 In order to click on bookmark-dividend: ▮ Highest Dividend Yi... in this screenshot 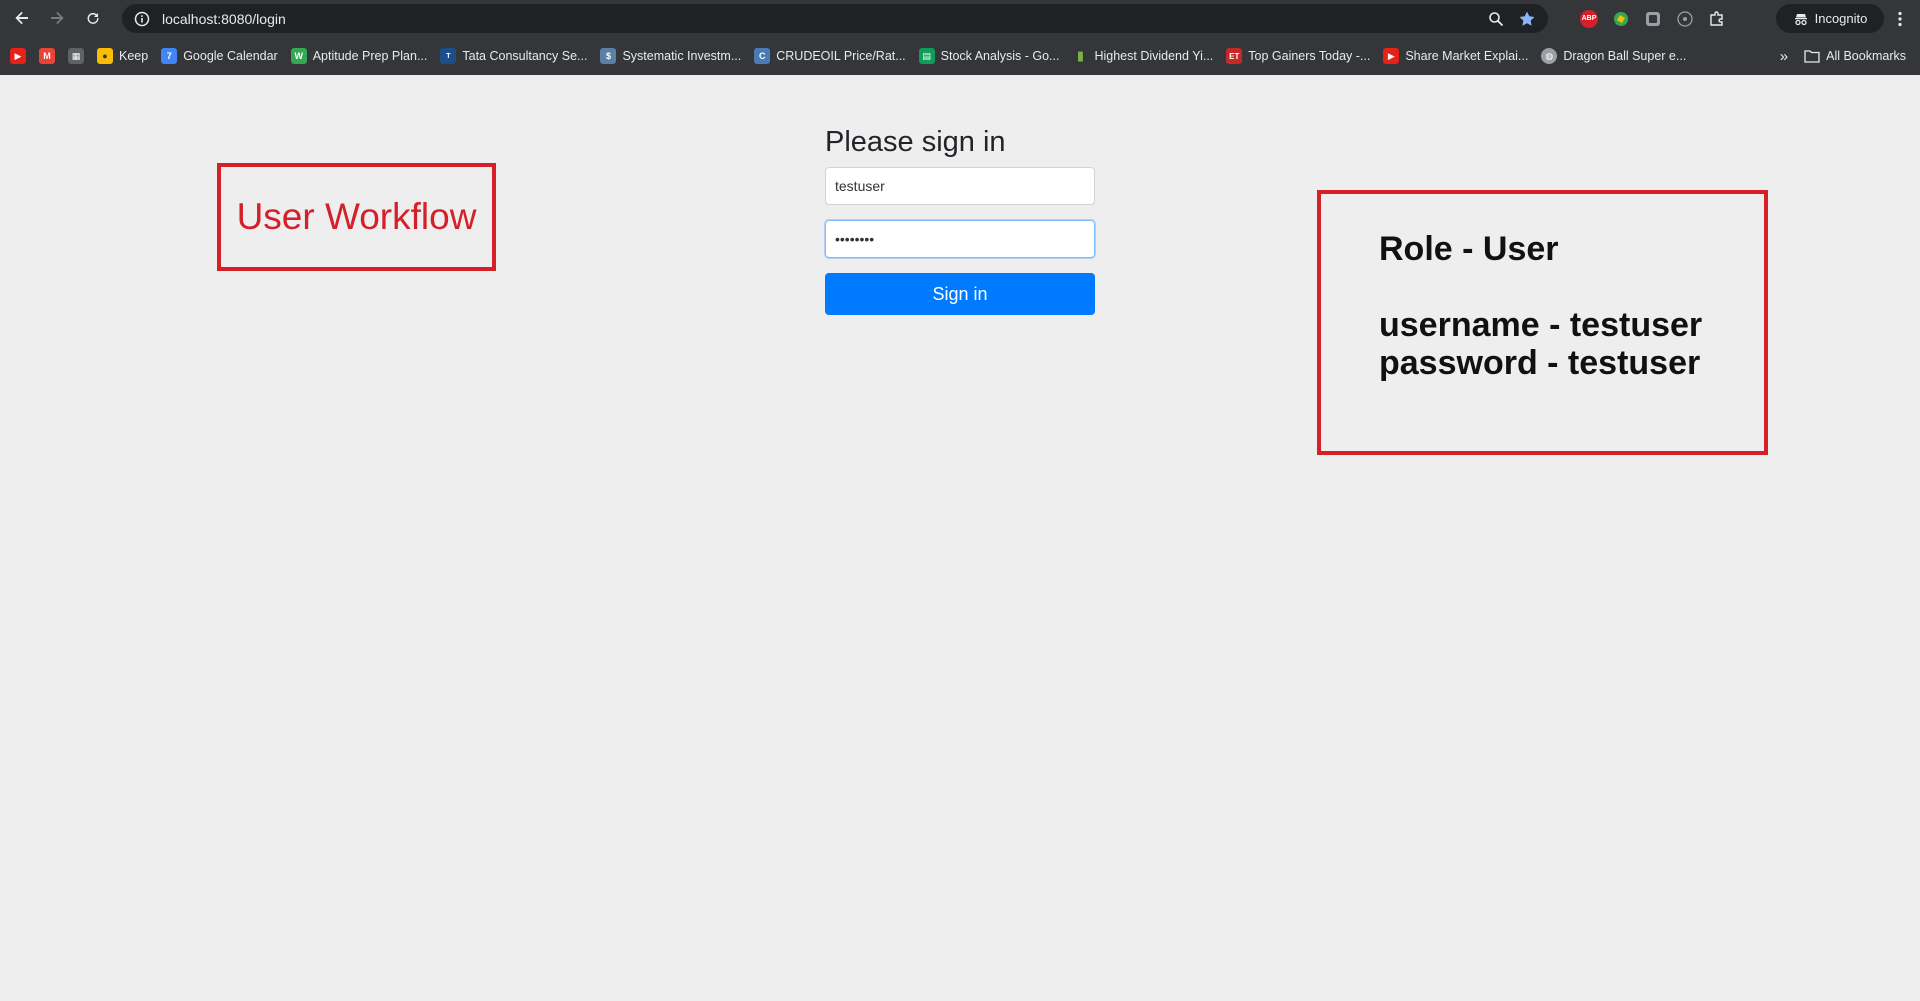, I will do `click(1142, 56)`.